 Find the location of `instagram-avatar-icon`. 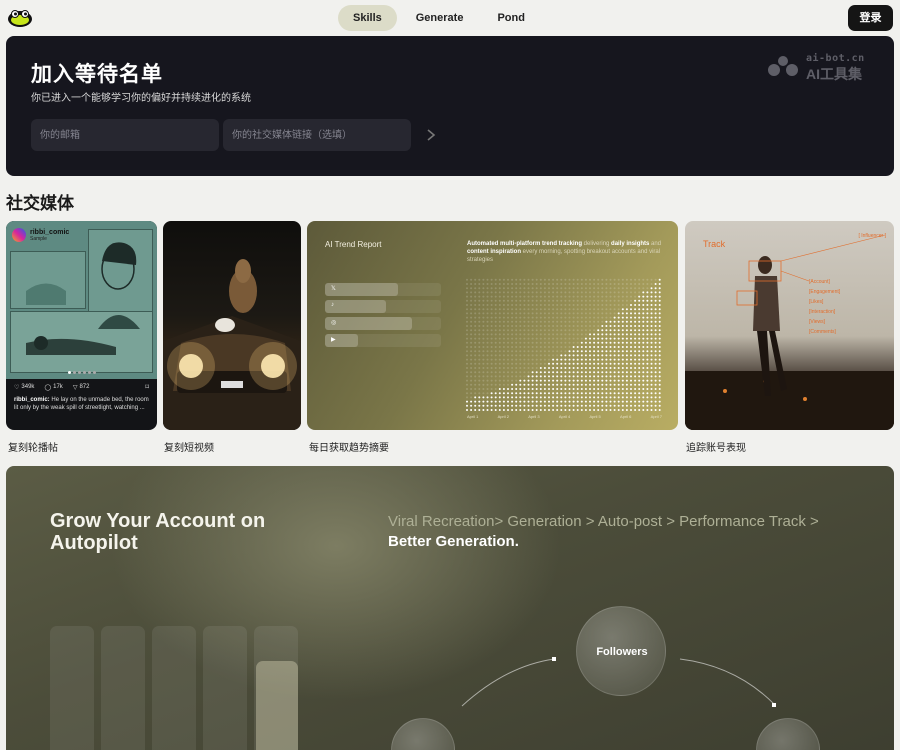

instagram-avatar-icon is located at coordinates (19, 235).